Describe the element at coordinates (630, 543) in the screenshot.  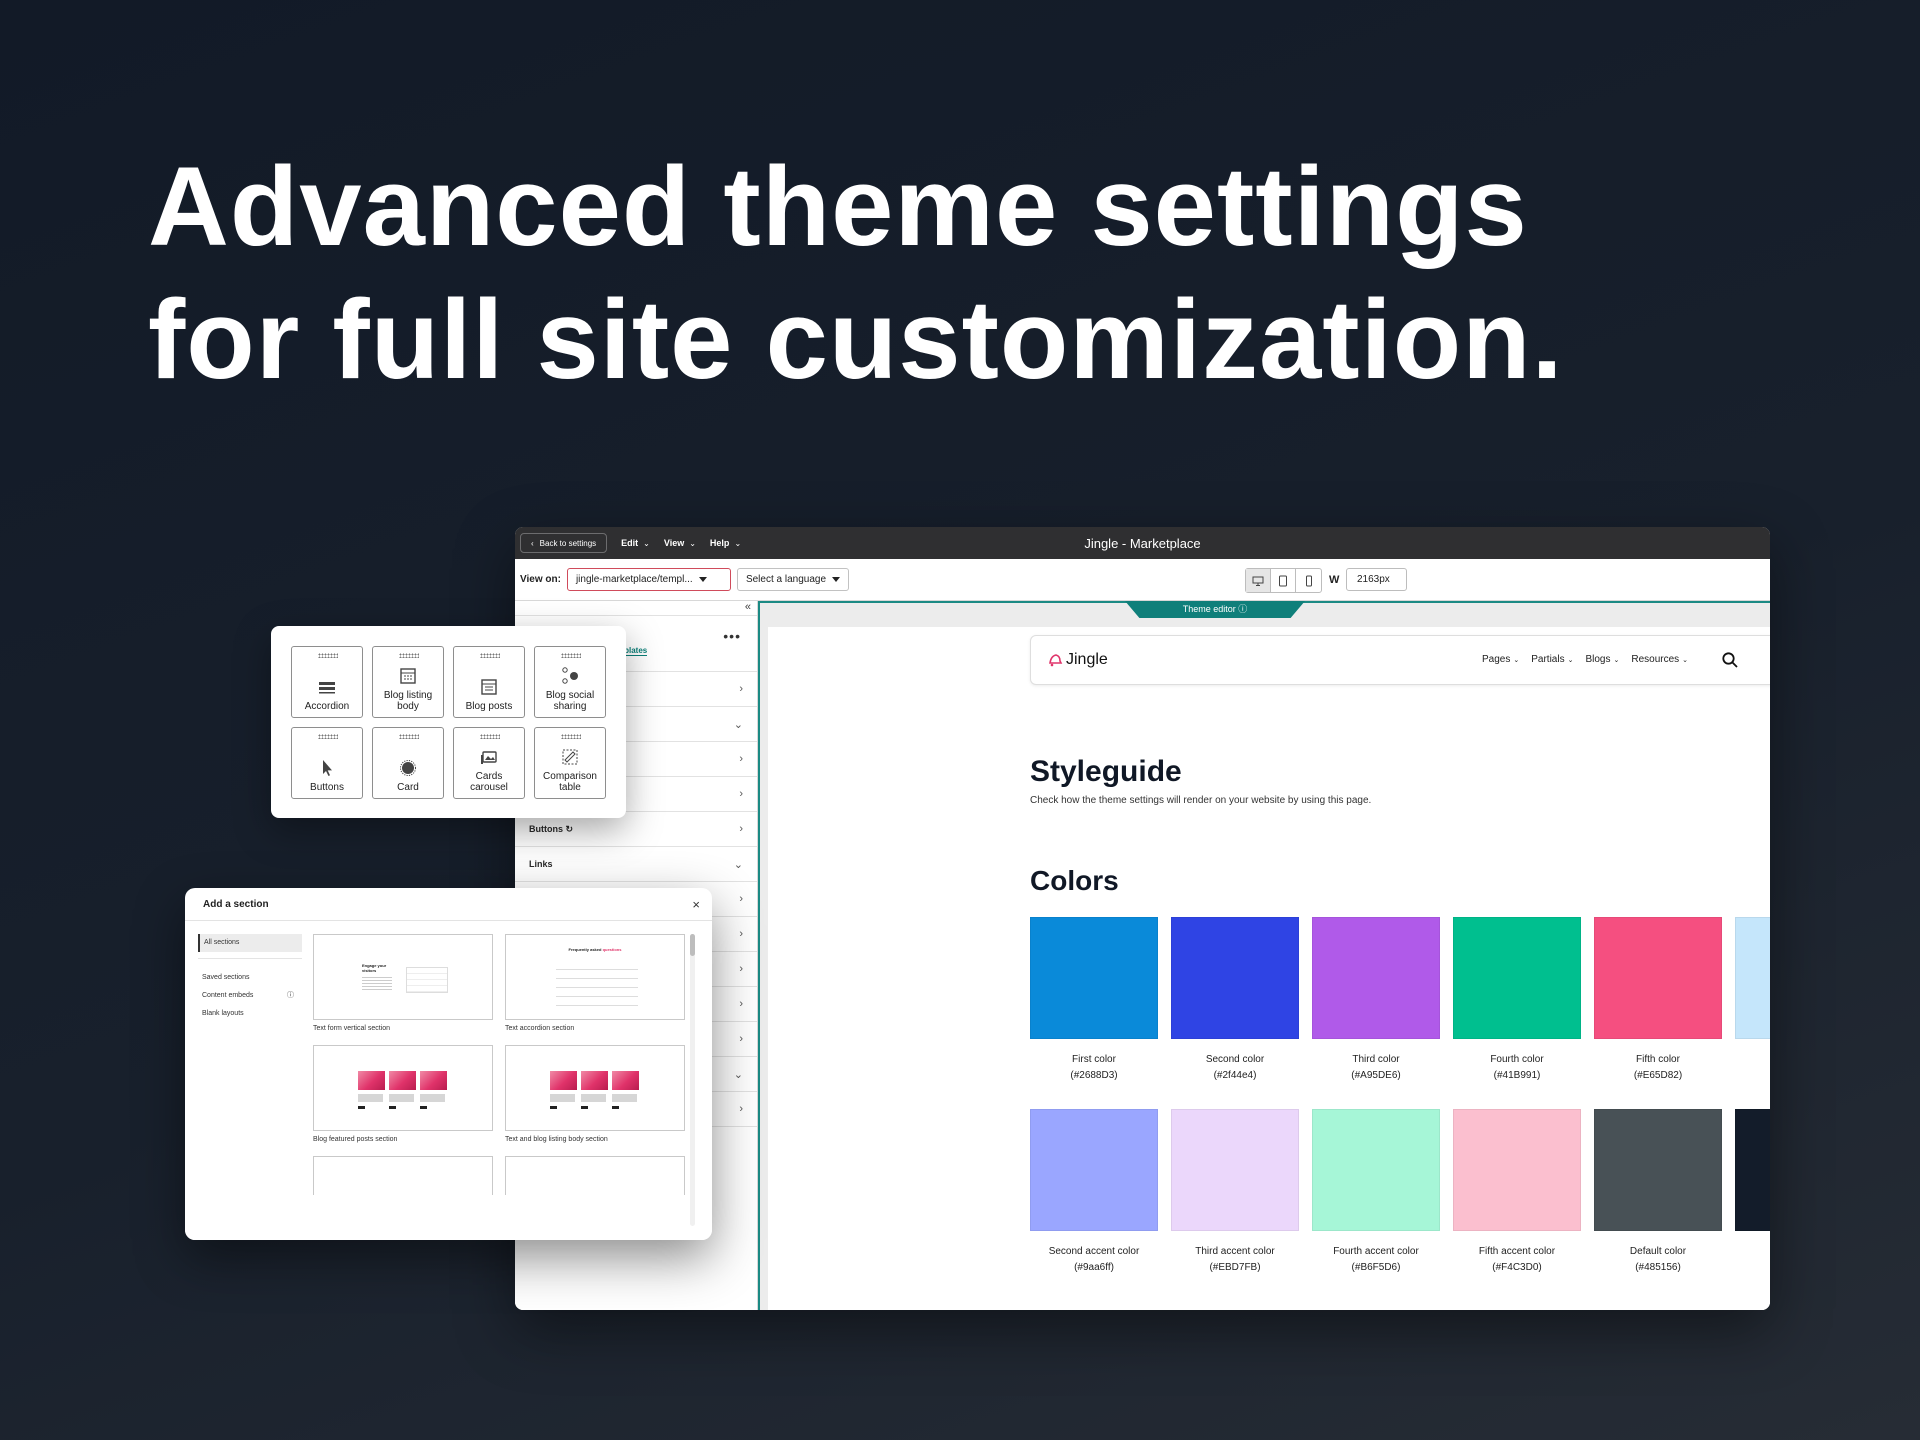
I see `menu-edit-label: Edit` at that location.